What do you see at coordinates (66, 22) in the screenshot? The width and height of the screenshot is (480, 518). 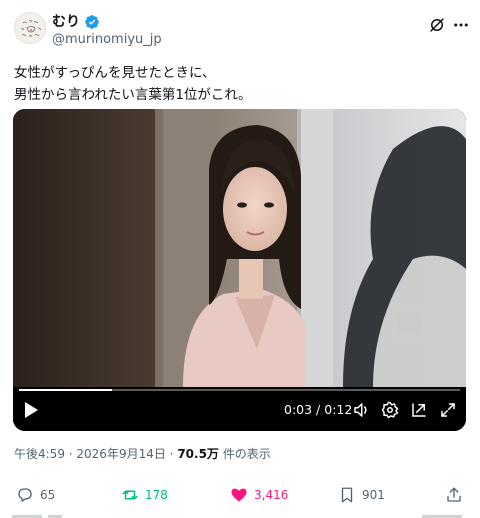 I see `display-name: むり` at bounding box center [66, 22].